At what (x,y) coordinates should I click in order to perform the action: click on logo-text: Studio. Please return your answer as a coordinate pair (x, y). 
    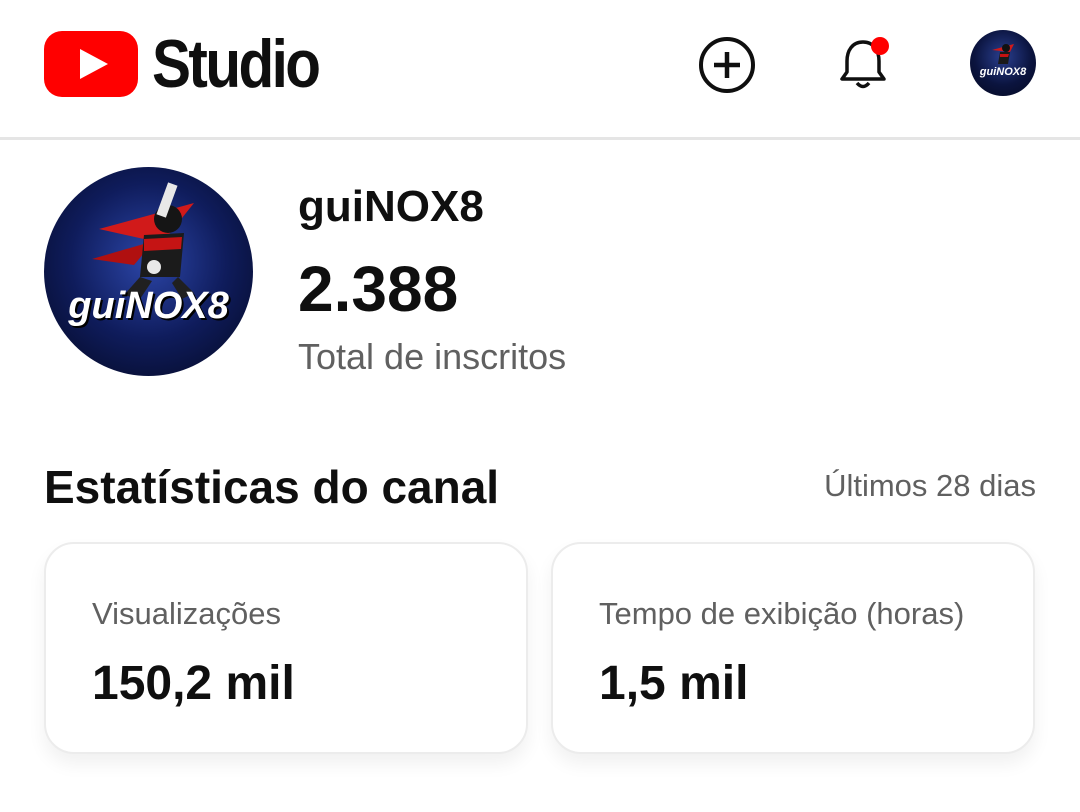
    Looking at the image, I should click on (236, 64).